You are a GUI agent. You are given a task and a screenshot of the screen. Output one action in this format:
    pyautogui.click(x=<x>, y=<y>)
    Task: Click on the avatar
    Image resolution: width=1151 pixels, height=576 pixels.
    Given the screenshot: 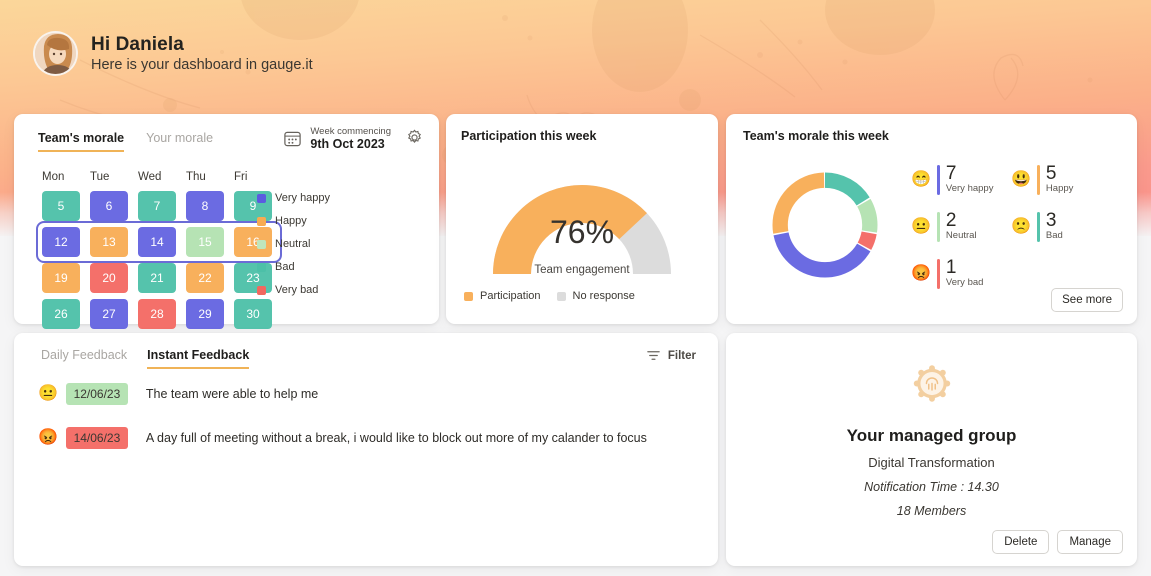 What is the action you would take?
    pyautogui.click(x=55, y=53)
    